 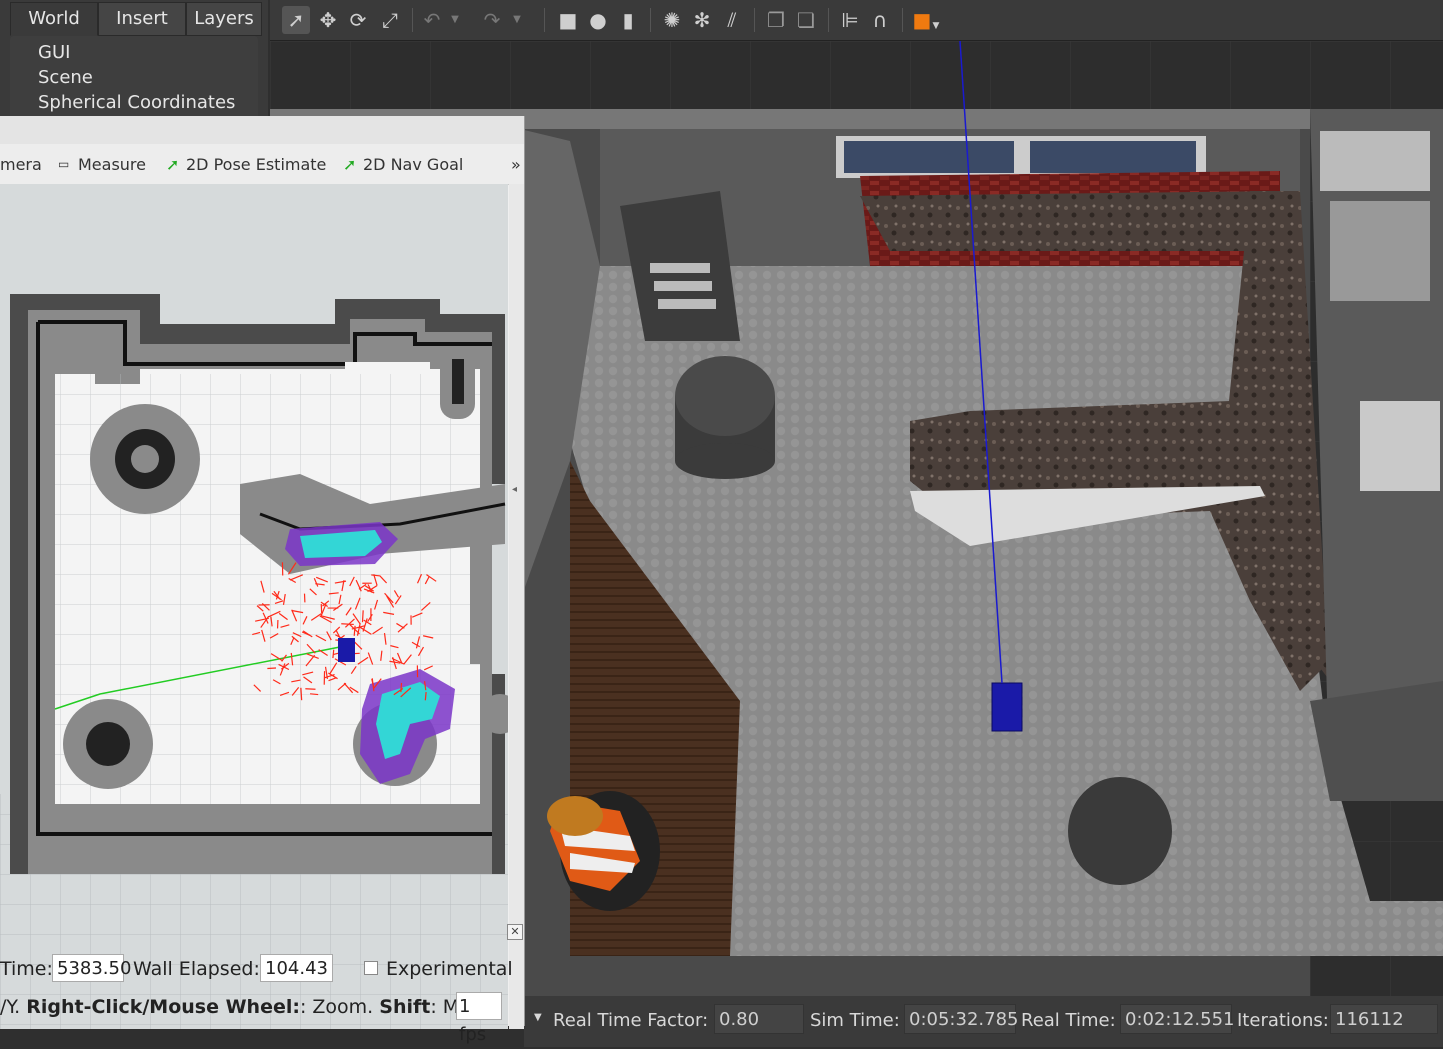 I want to click on sphere-shape-icon: ●, so click(x=598, y=20).